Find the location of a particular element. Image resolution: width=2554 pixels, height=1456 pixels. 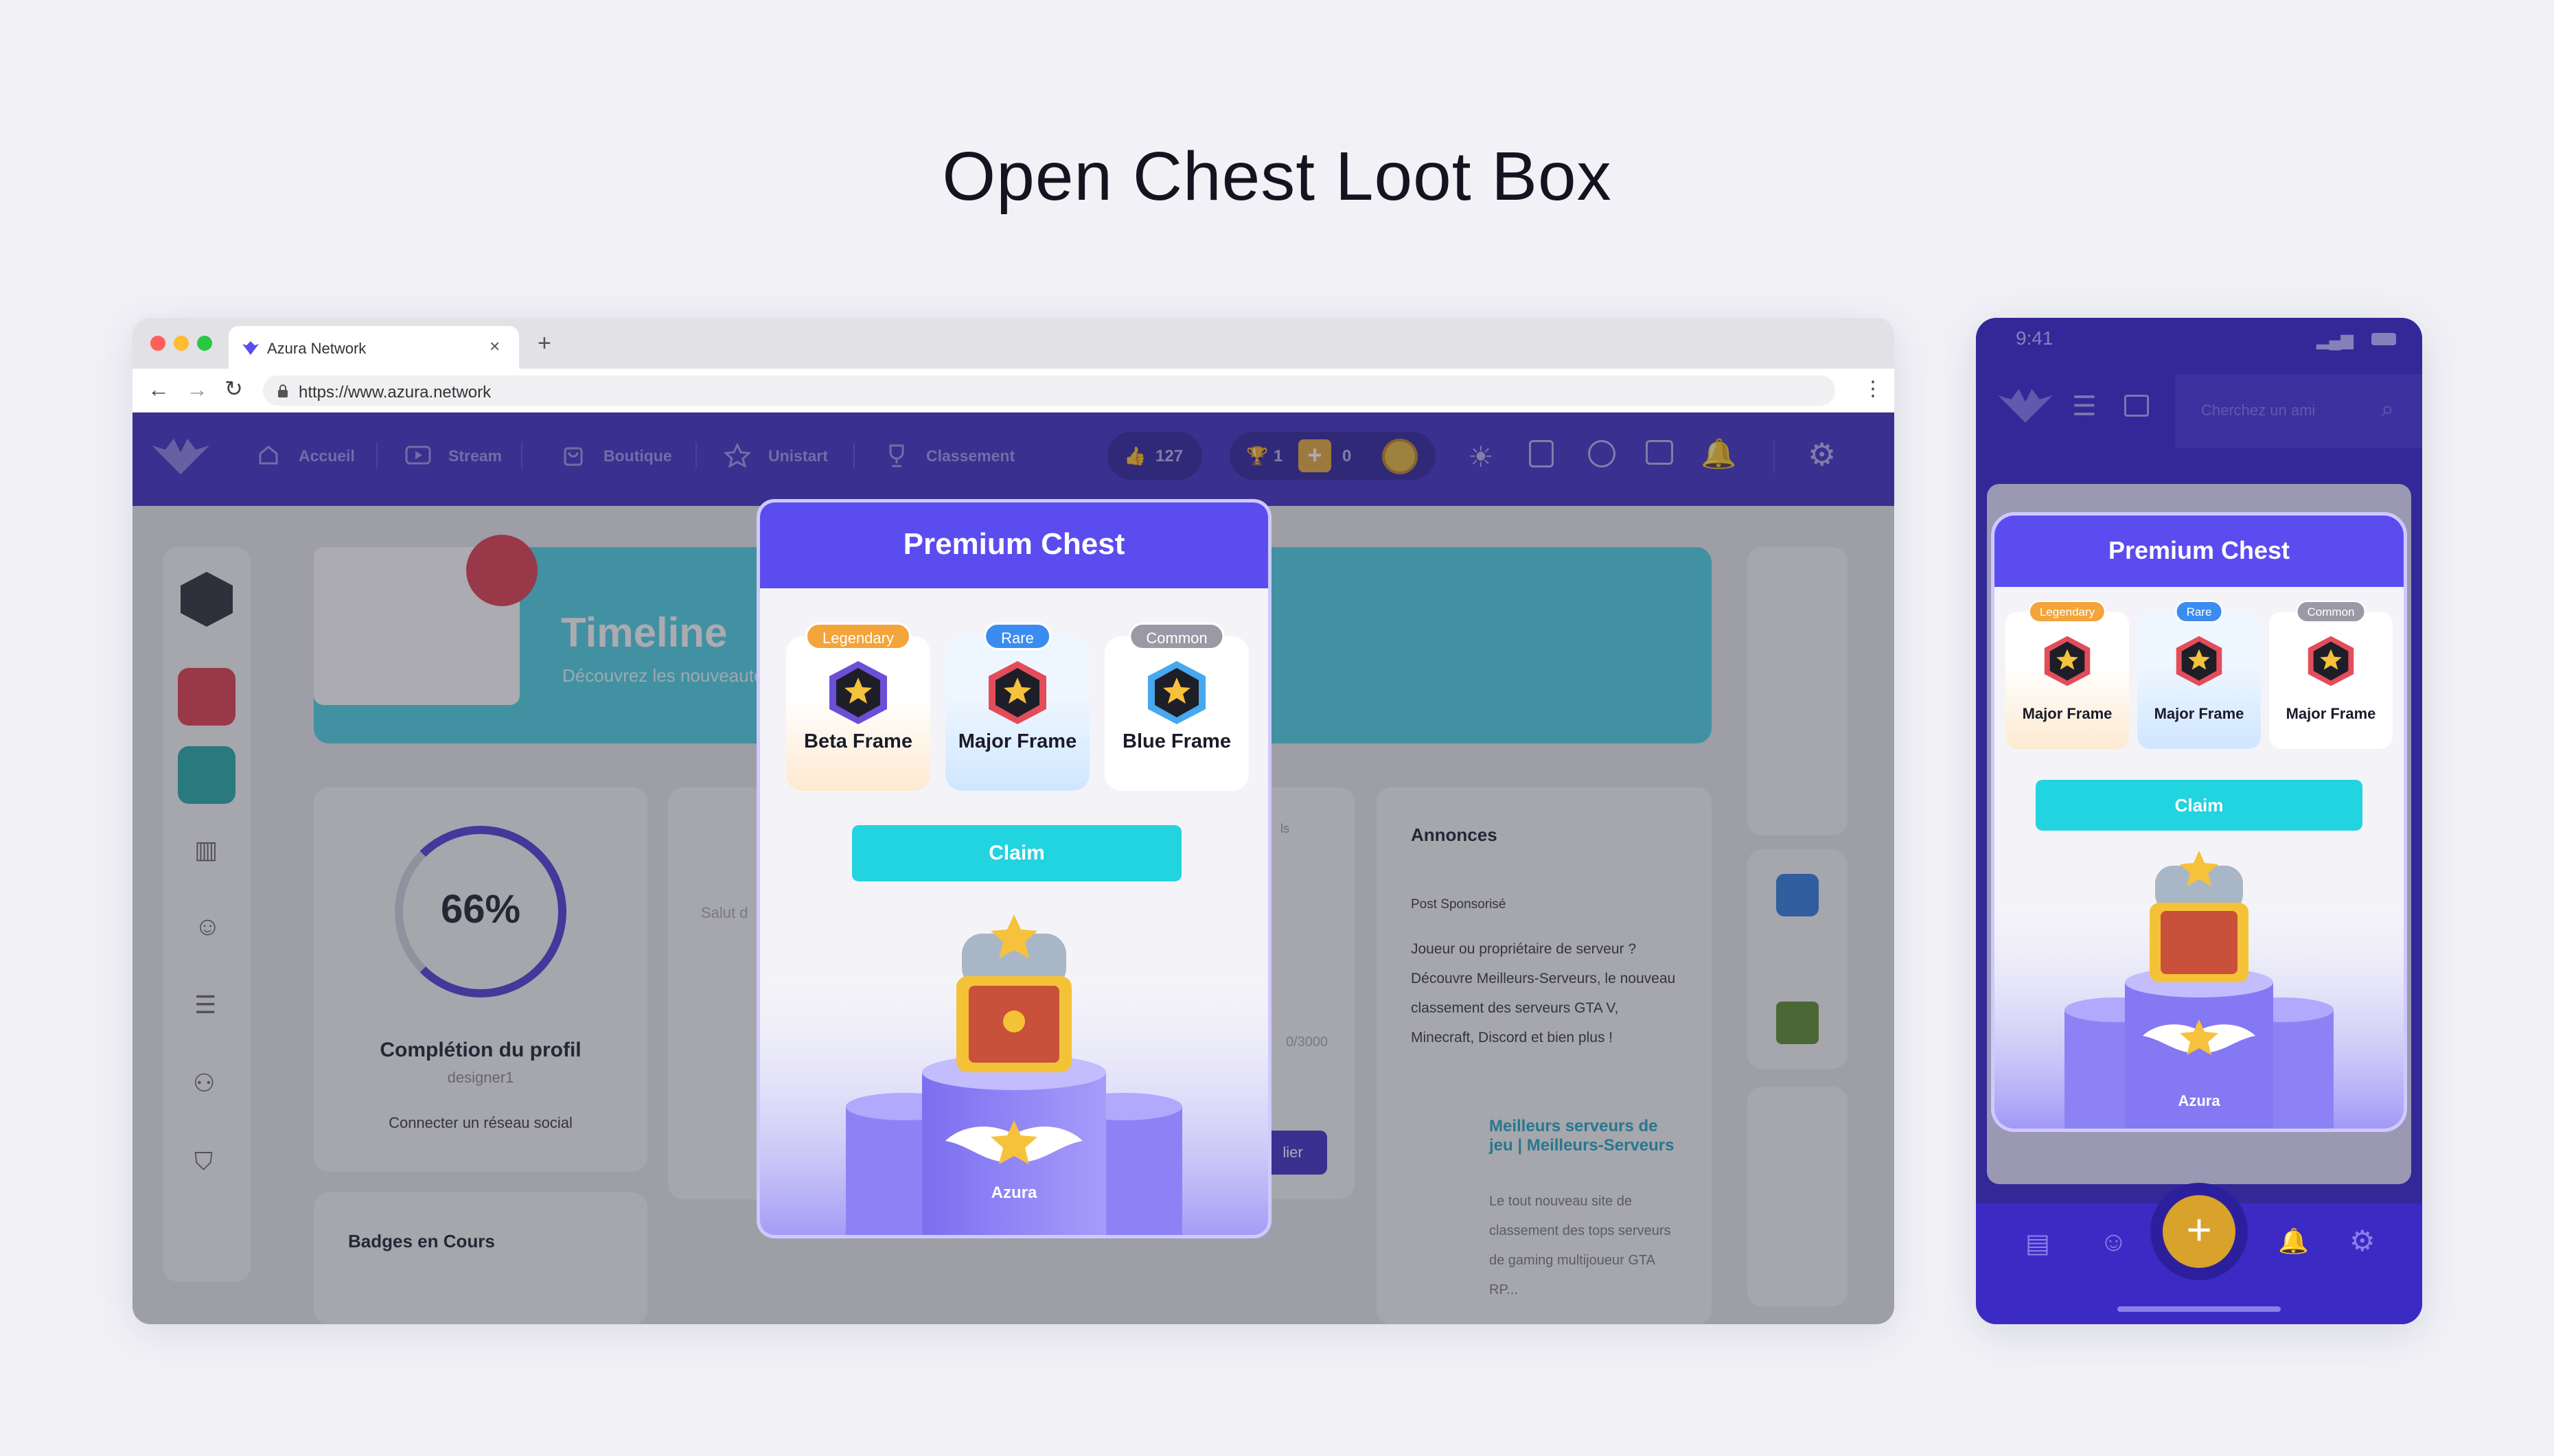

blue-frame-icon is located at coordinates (1177, 692).